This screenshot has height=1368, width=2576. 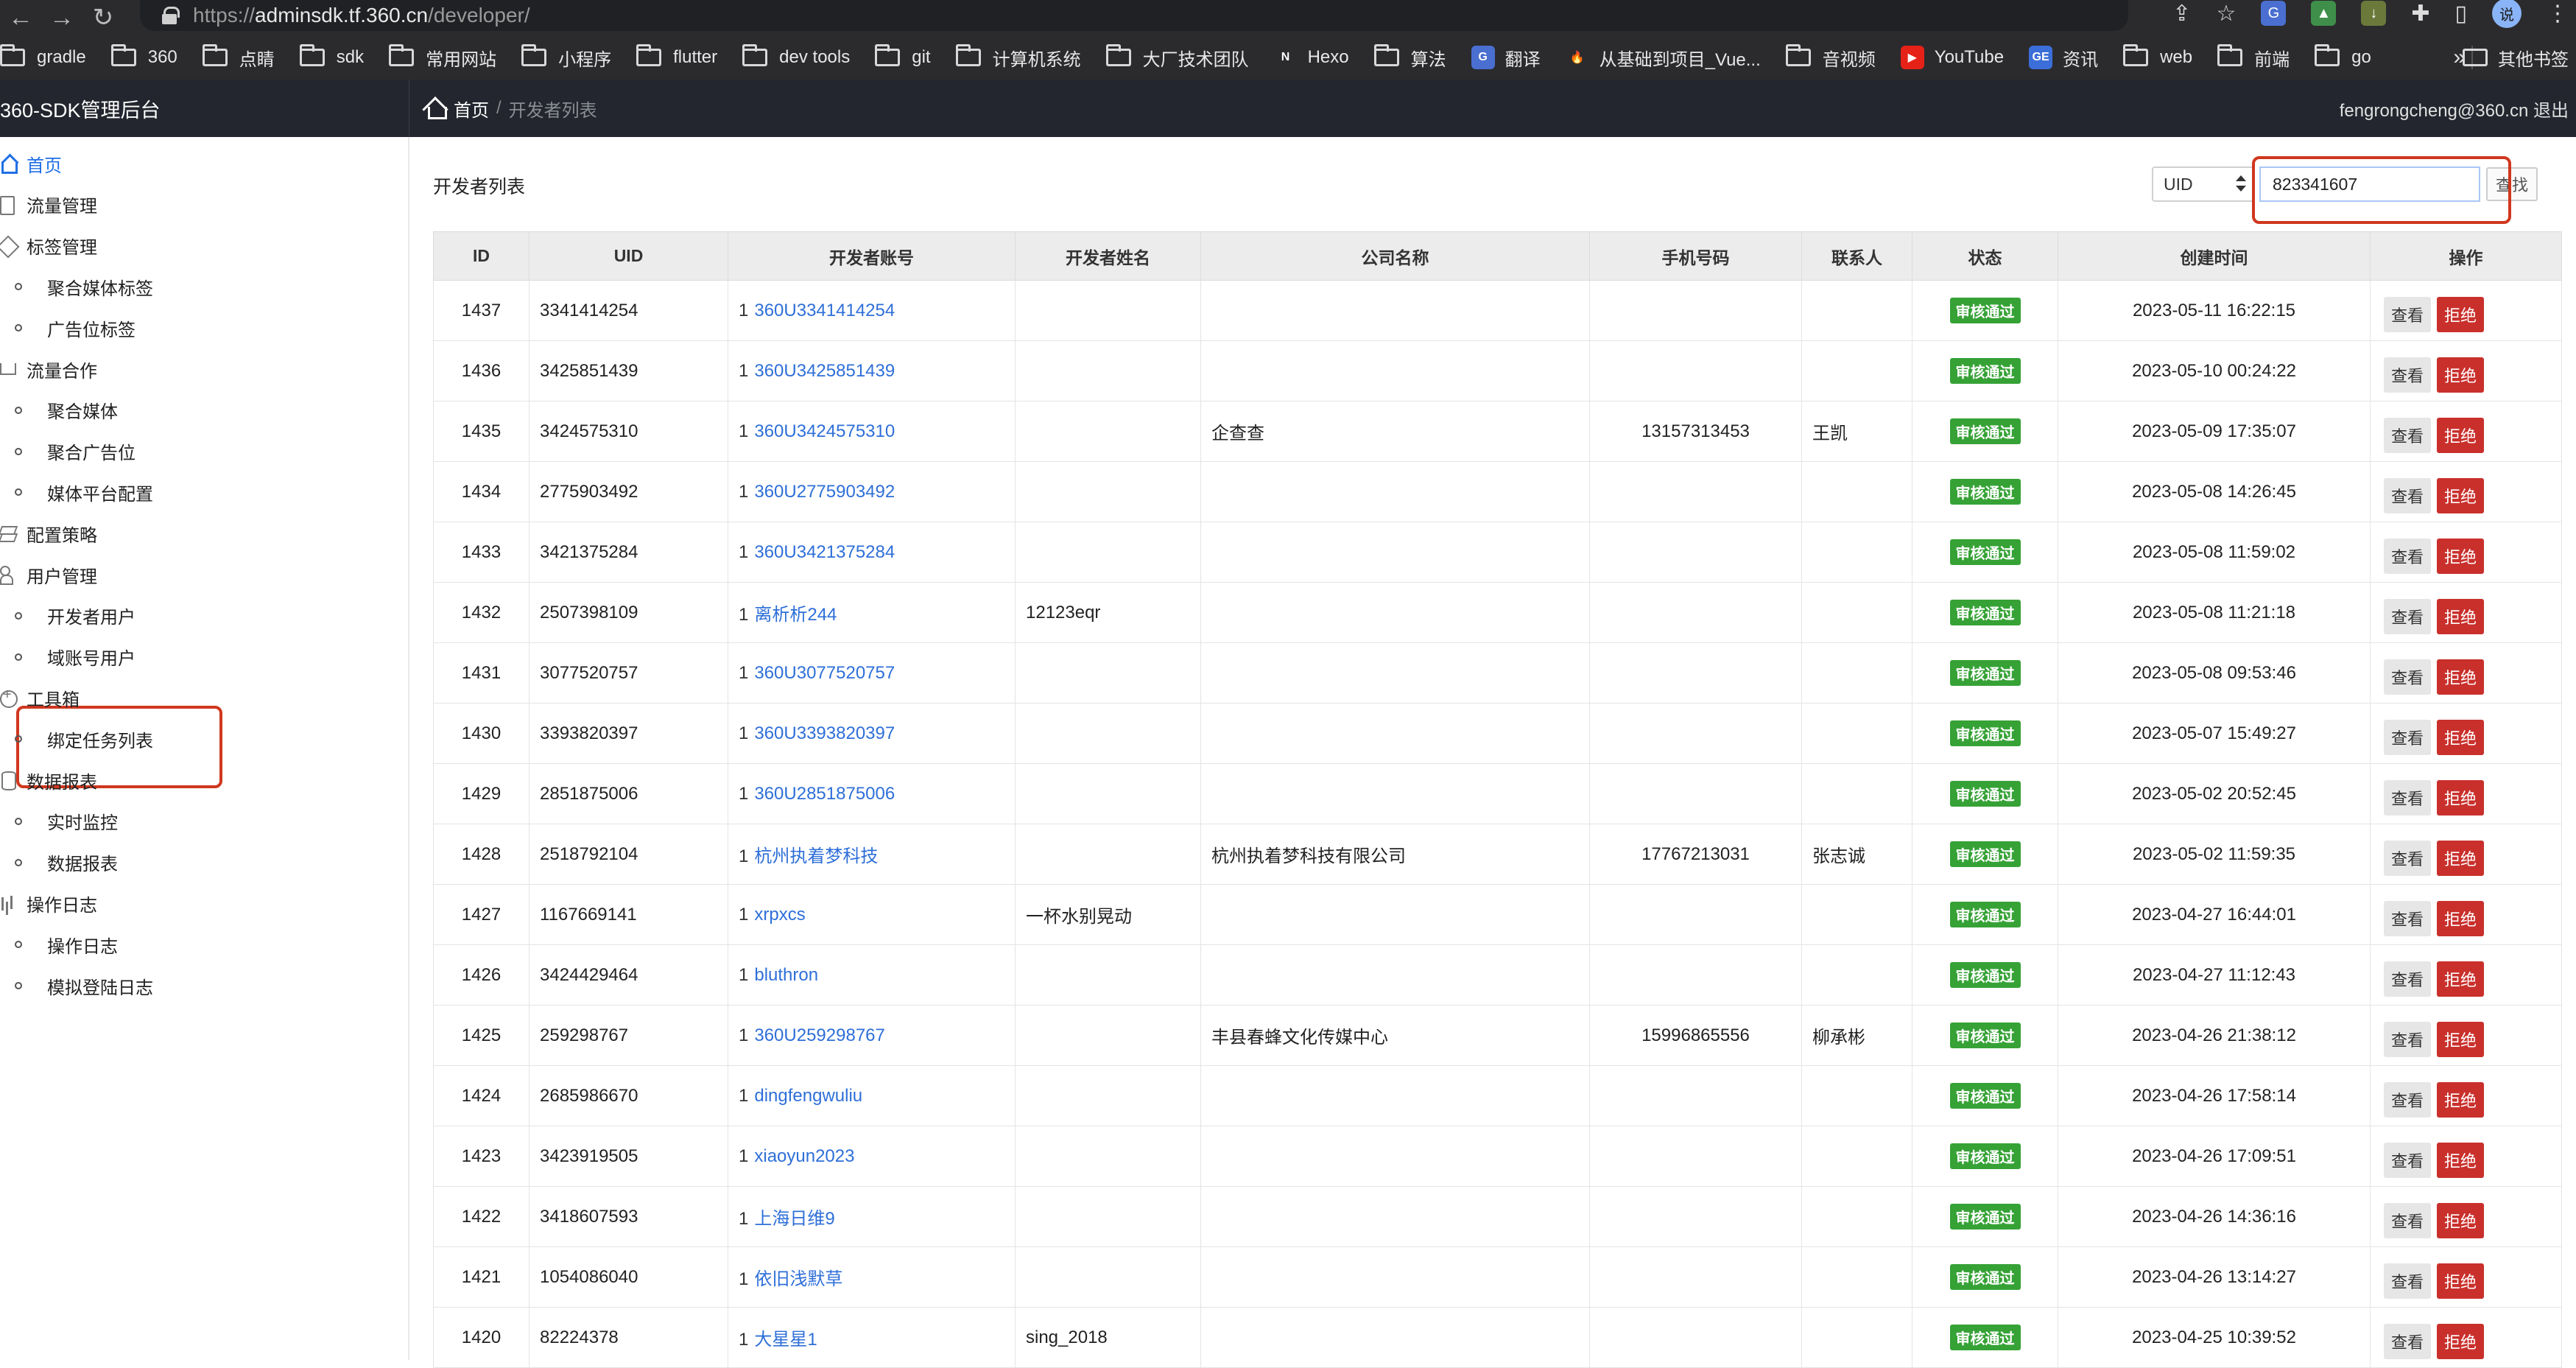 What do you see at coordinates (796, 56) in the screenshot?
I see `bookmark-item: dev tools` at bounding box center [796, 56].